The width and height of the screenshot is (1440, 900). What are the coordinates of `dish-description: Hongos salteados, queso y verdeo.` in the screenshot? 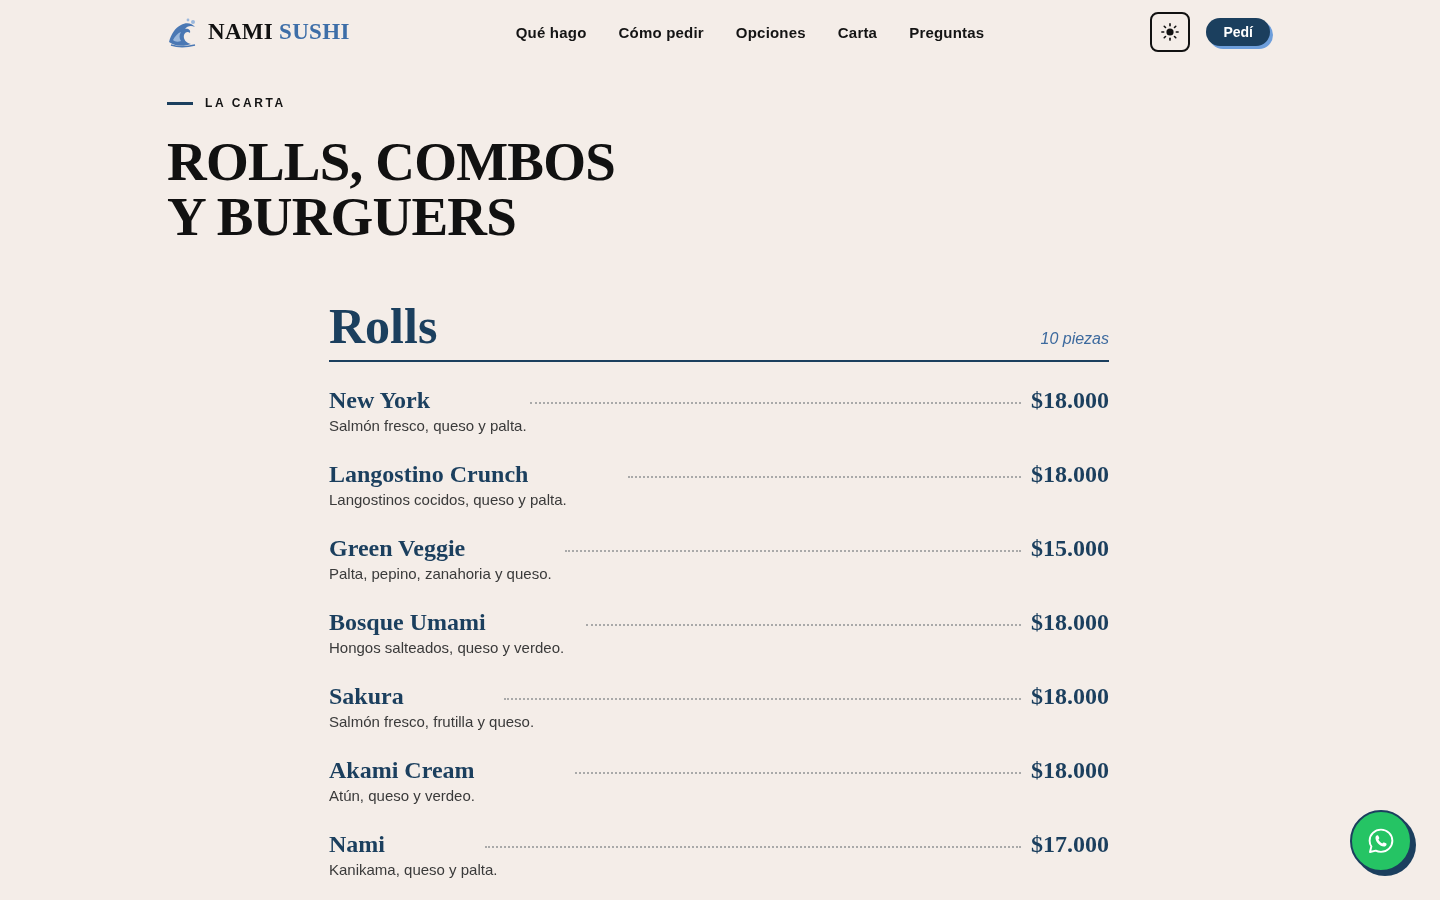 It's located at (447, 648).